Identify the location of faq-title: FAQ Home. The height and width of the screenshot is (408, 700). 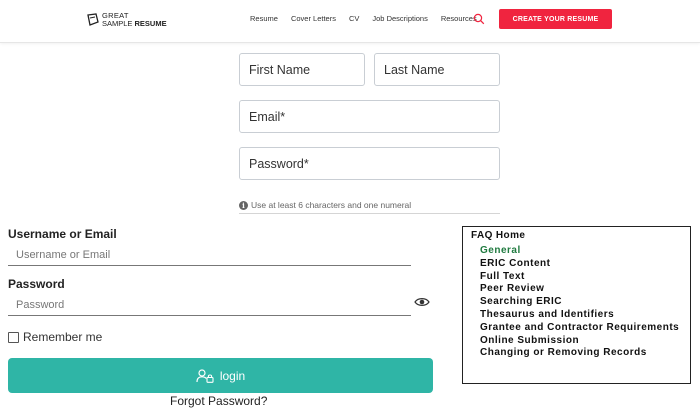
(498, 235).